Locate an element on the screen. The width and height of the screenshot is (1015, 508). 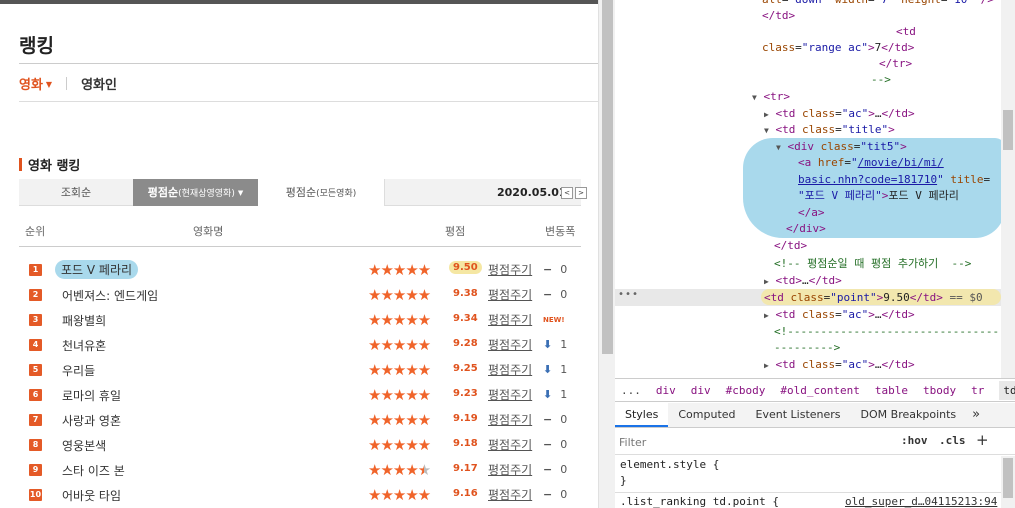
code-line: --> is located at coordinates (881, 80).